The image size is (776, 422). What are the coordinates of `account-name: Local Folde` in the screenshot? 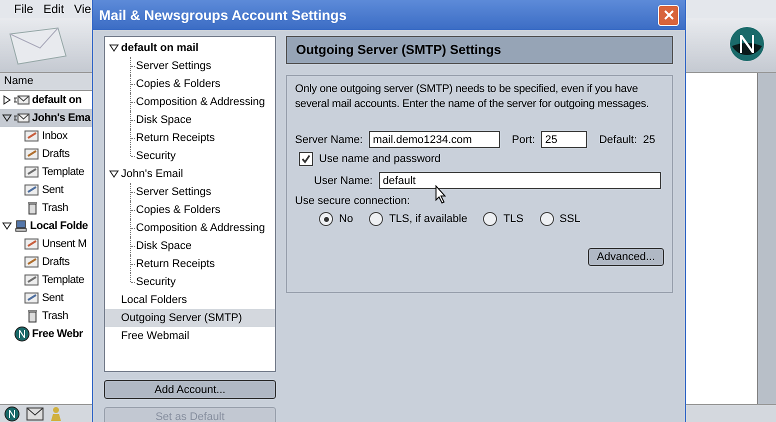 It's located at (59, 226).